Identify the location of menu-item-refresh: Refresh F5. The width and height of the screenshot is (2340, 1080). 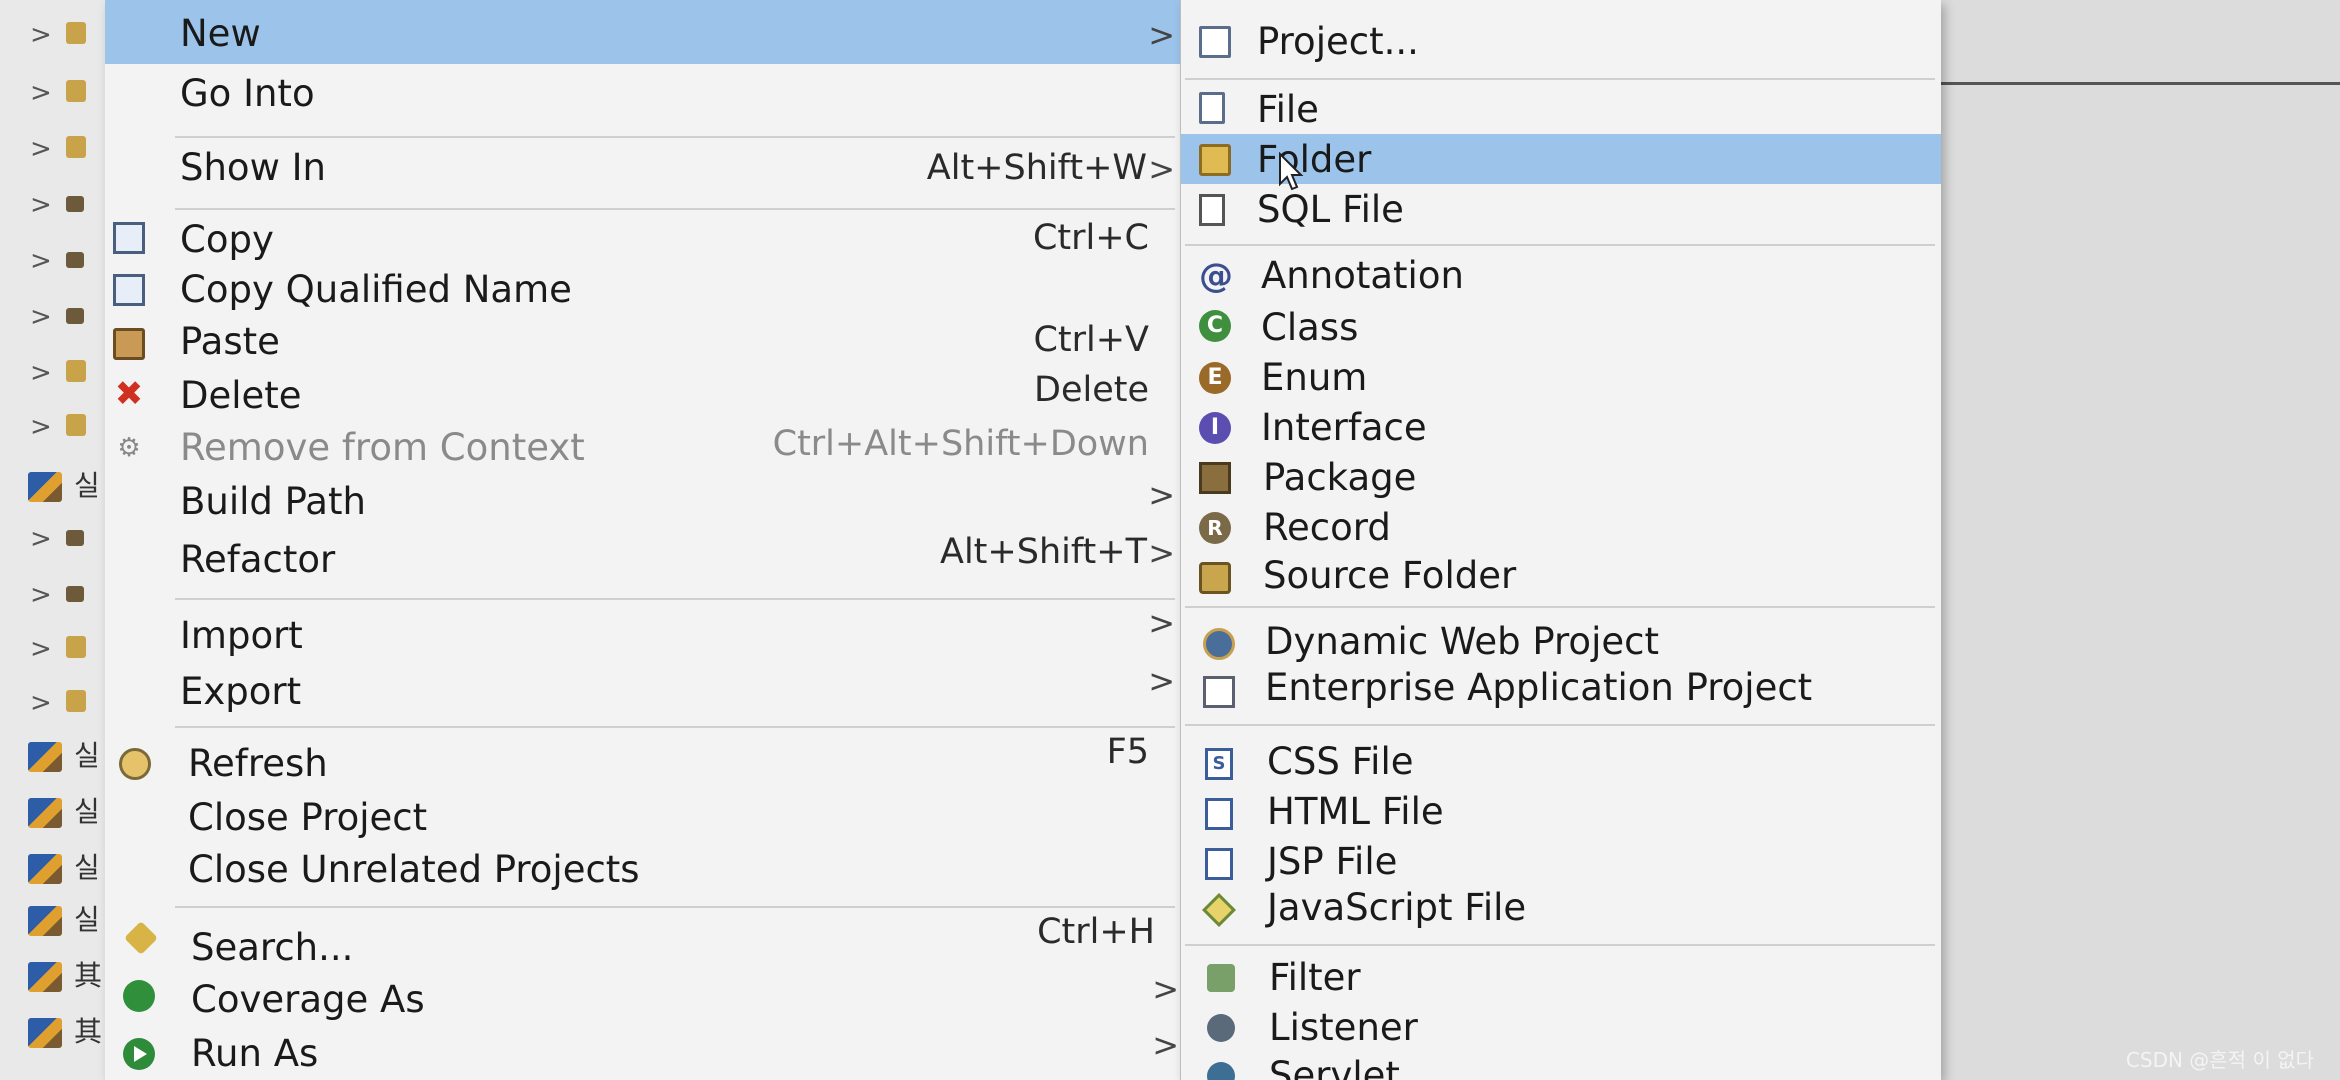
(645, 760).